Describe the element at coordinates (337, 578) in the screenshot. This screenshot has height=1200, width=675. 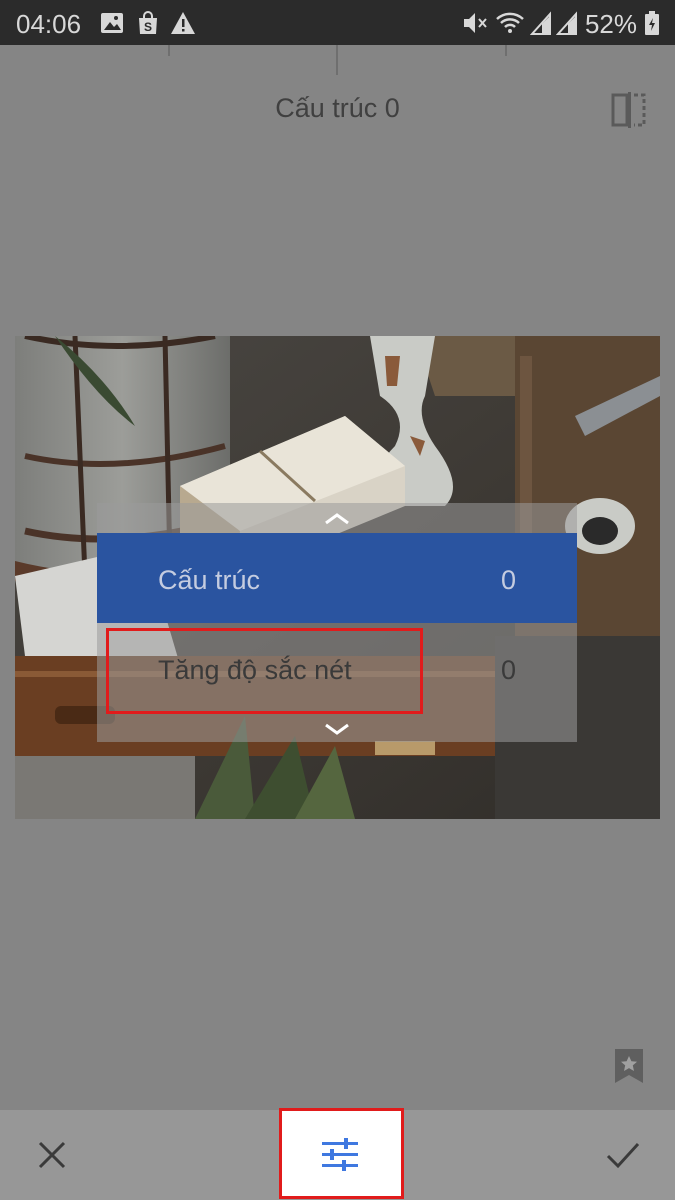
I see `menu-item-structure: Cấu trúc 0` at that location.